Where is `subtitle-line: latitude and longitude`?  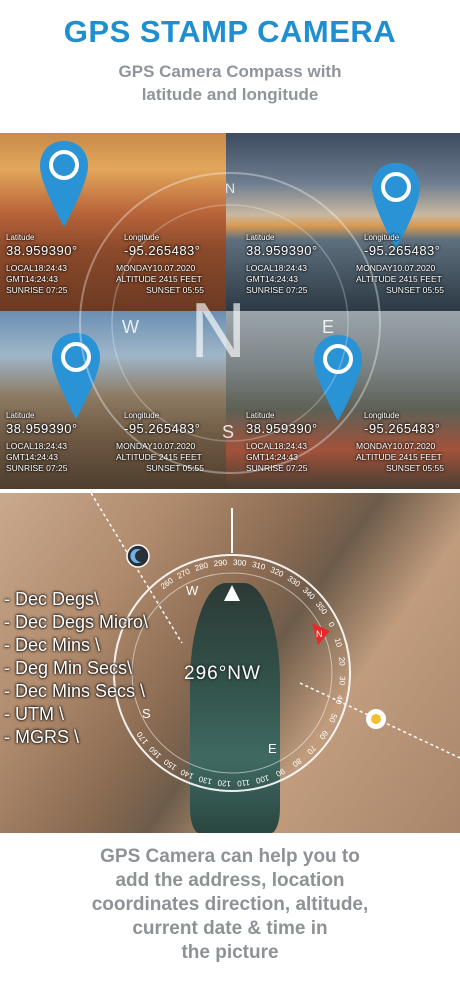 subtitle-line: latitude and longitude is located at coordinates (230, 94).